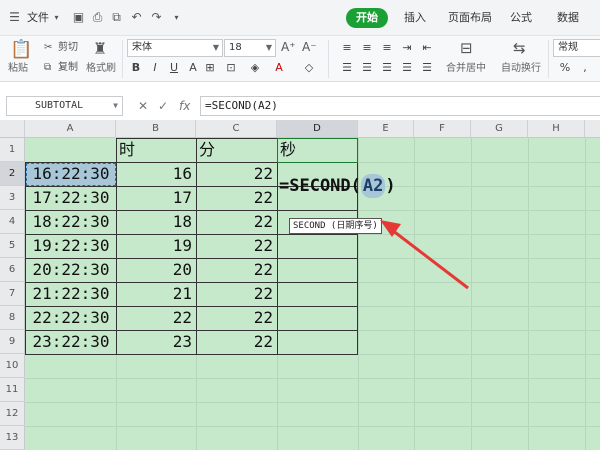 Image resolution: width=600 pixels, height=450 pixels. What do you see at coordinates (347, 68) in the screenshot?
I see `align-left-icon: ☰` at bounding box center [347, 68].